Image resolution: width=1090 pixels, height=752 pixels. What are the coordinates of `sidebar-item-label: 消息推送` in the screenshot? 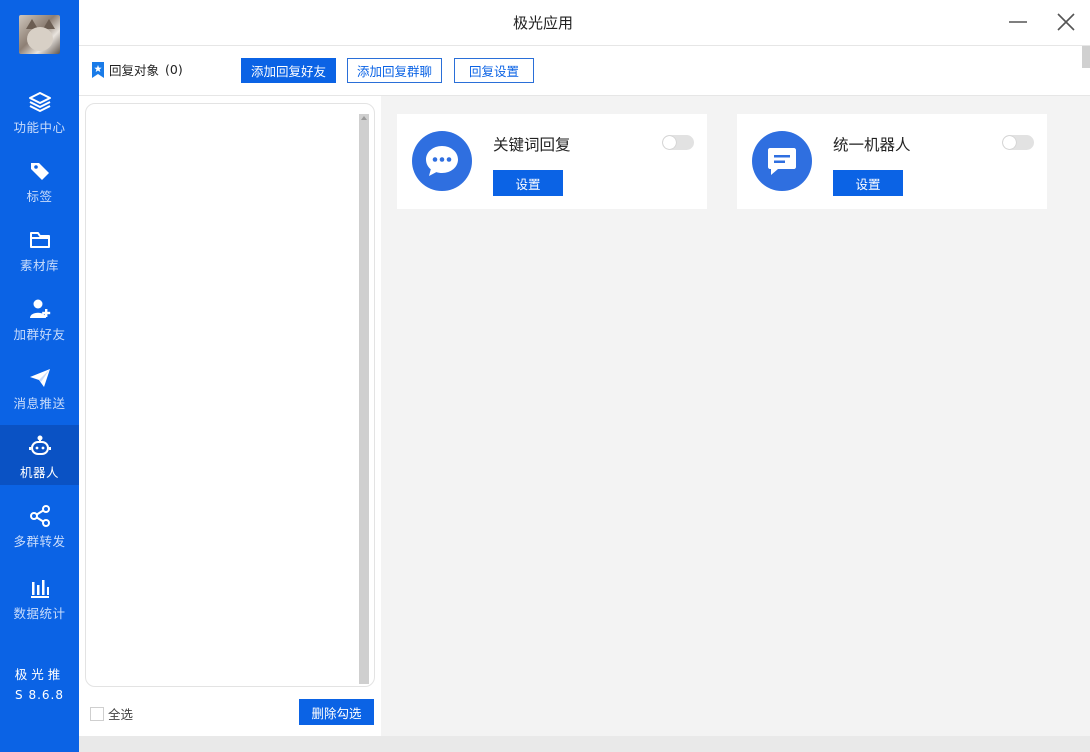 It's located at (39, 403).